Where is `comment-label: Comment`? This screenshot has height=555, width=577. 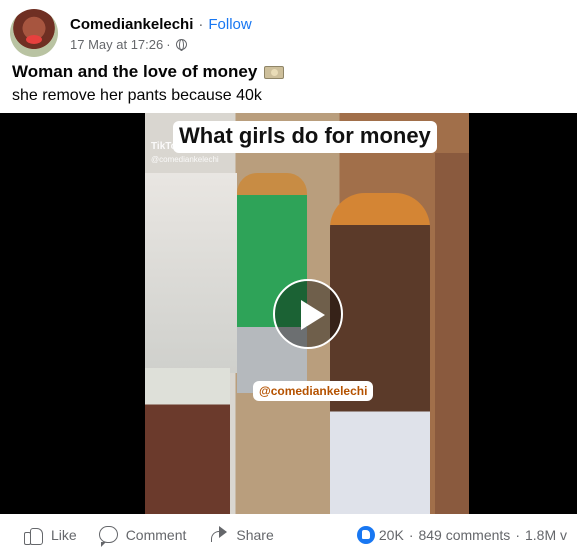
comment-label: Comment is located at coordinates (156, 534).